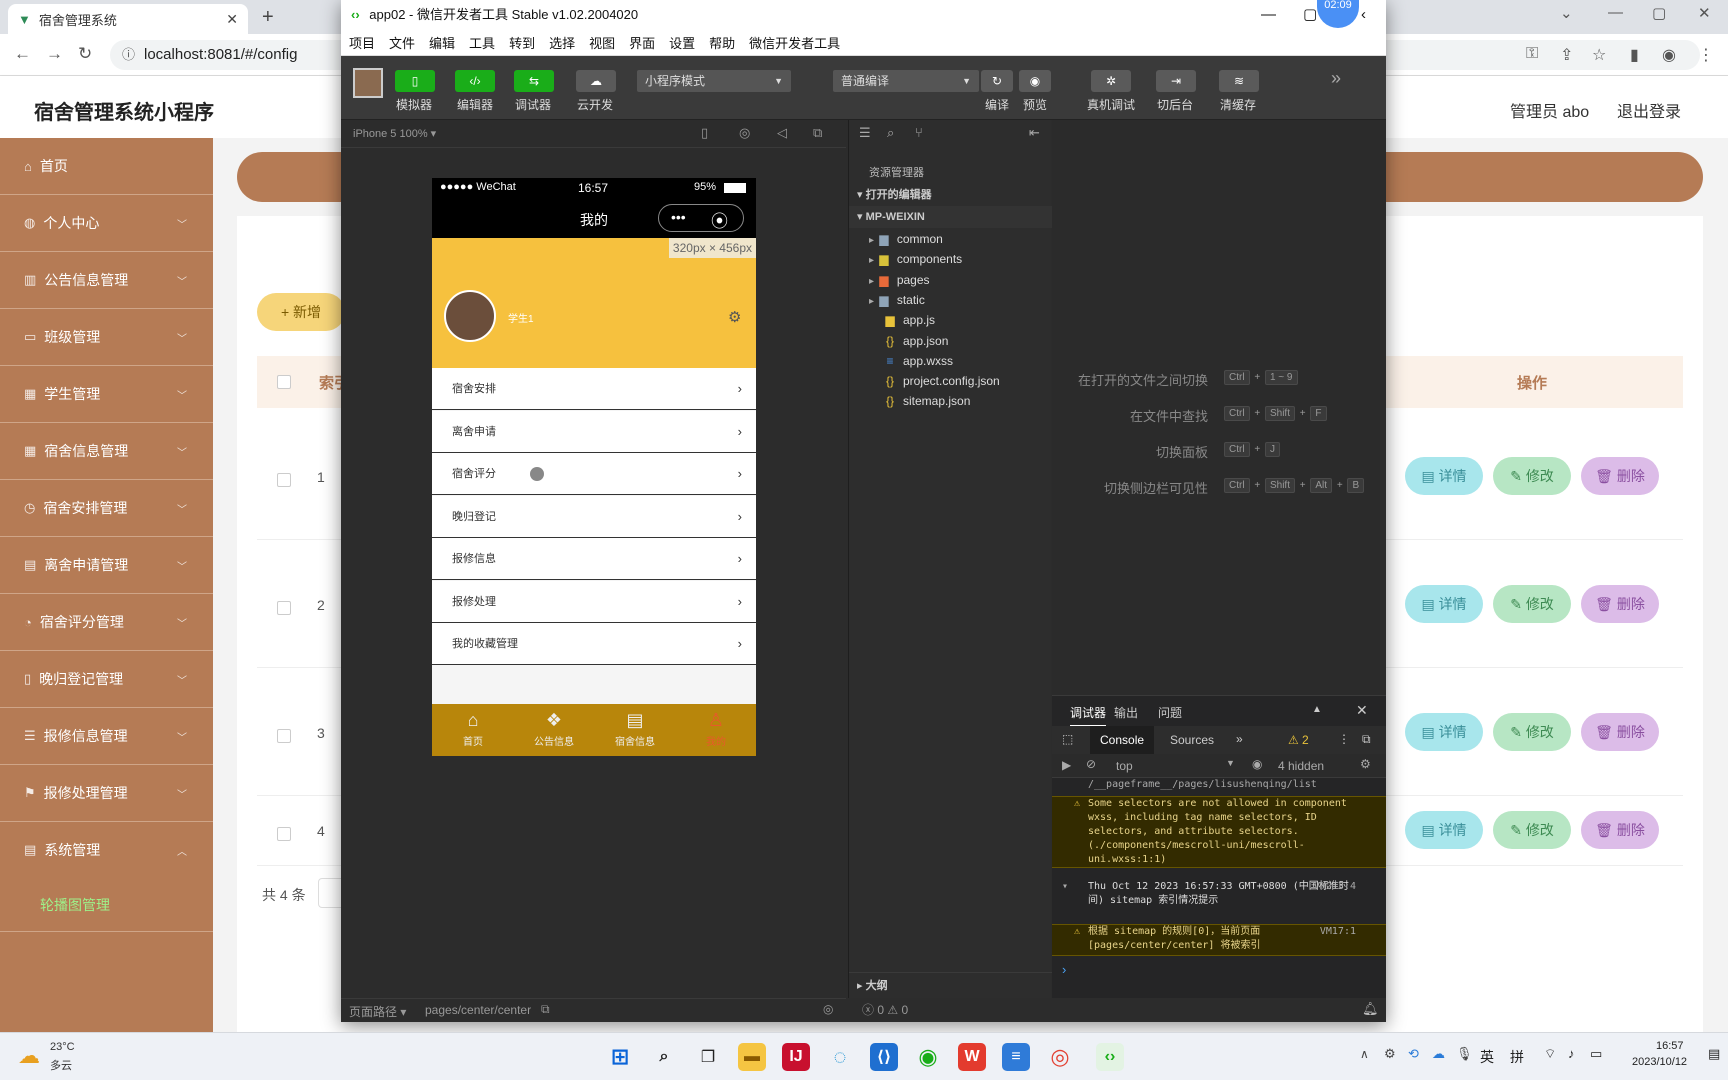 The height and width of the screenshot is (1080, 1728). Describe the element at coordinates (1064, 969) in the screenshot. I see `console-prompt-icon: ›` at that location.